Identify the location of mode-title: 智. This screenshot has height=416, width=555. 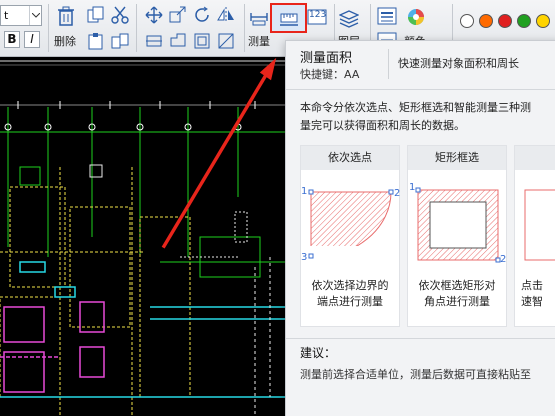
(535, 158).